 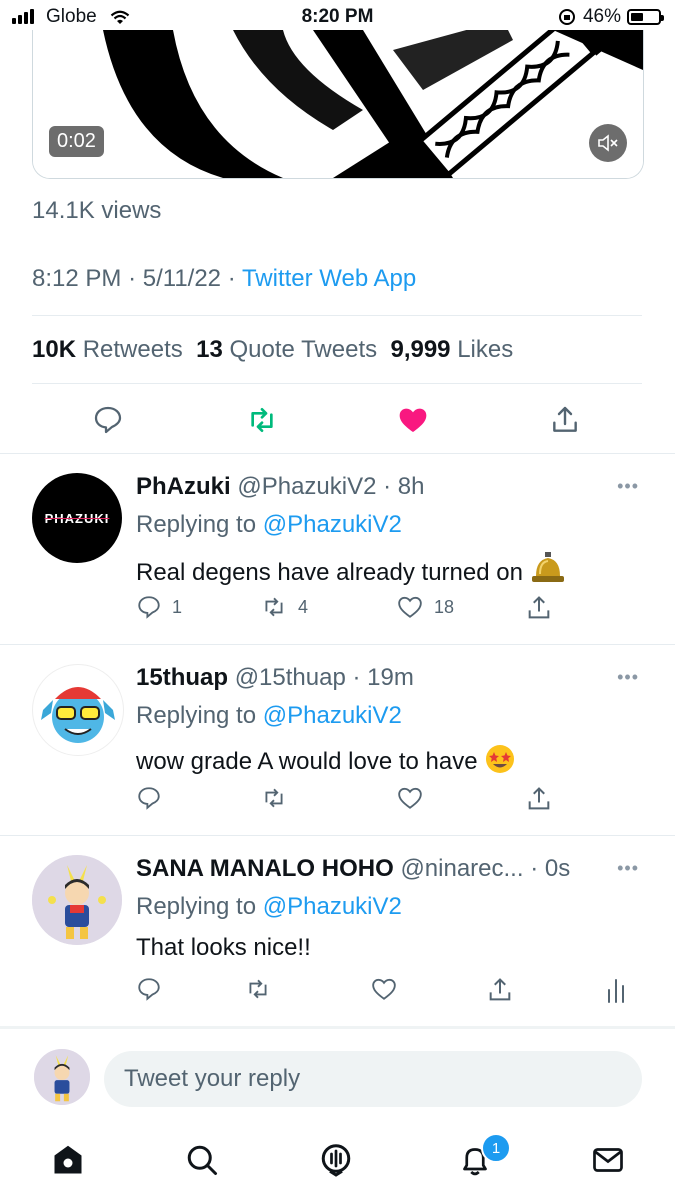 I want to click on retweet-count: 4, so click(x=303, y=606).